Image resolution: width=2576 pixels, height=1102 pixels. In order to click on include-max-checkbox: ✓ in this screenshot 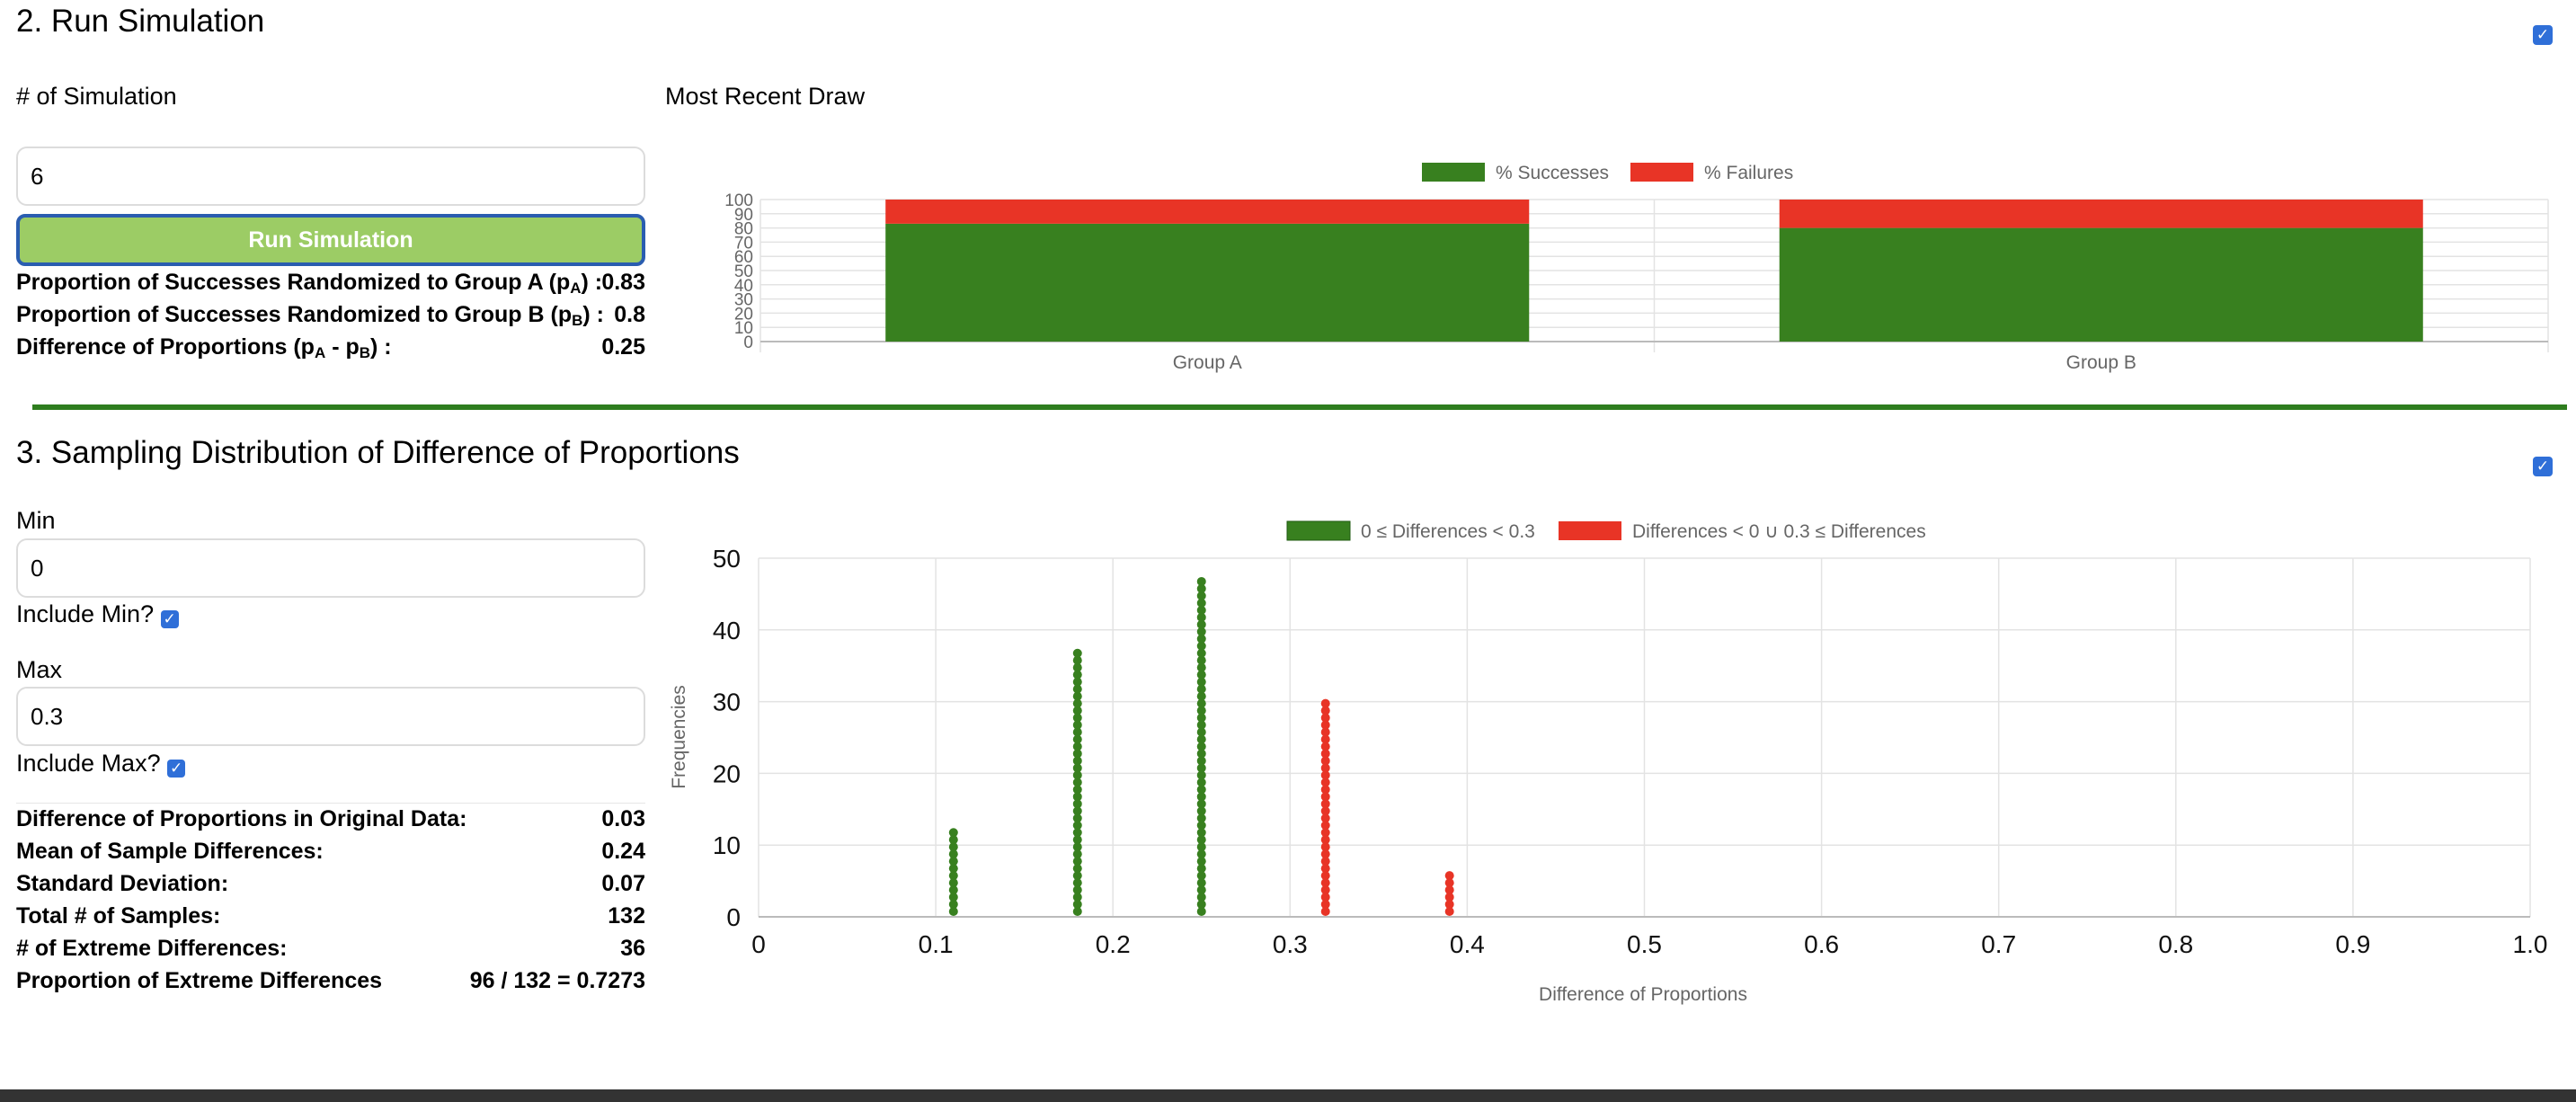, I will do `click(176, 769)`.